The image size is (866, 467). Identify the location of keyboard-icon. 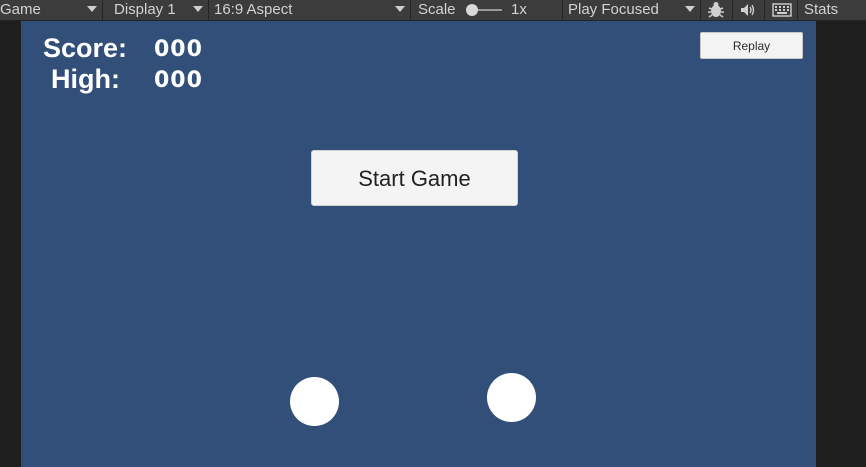
(782, 10).